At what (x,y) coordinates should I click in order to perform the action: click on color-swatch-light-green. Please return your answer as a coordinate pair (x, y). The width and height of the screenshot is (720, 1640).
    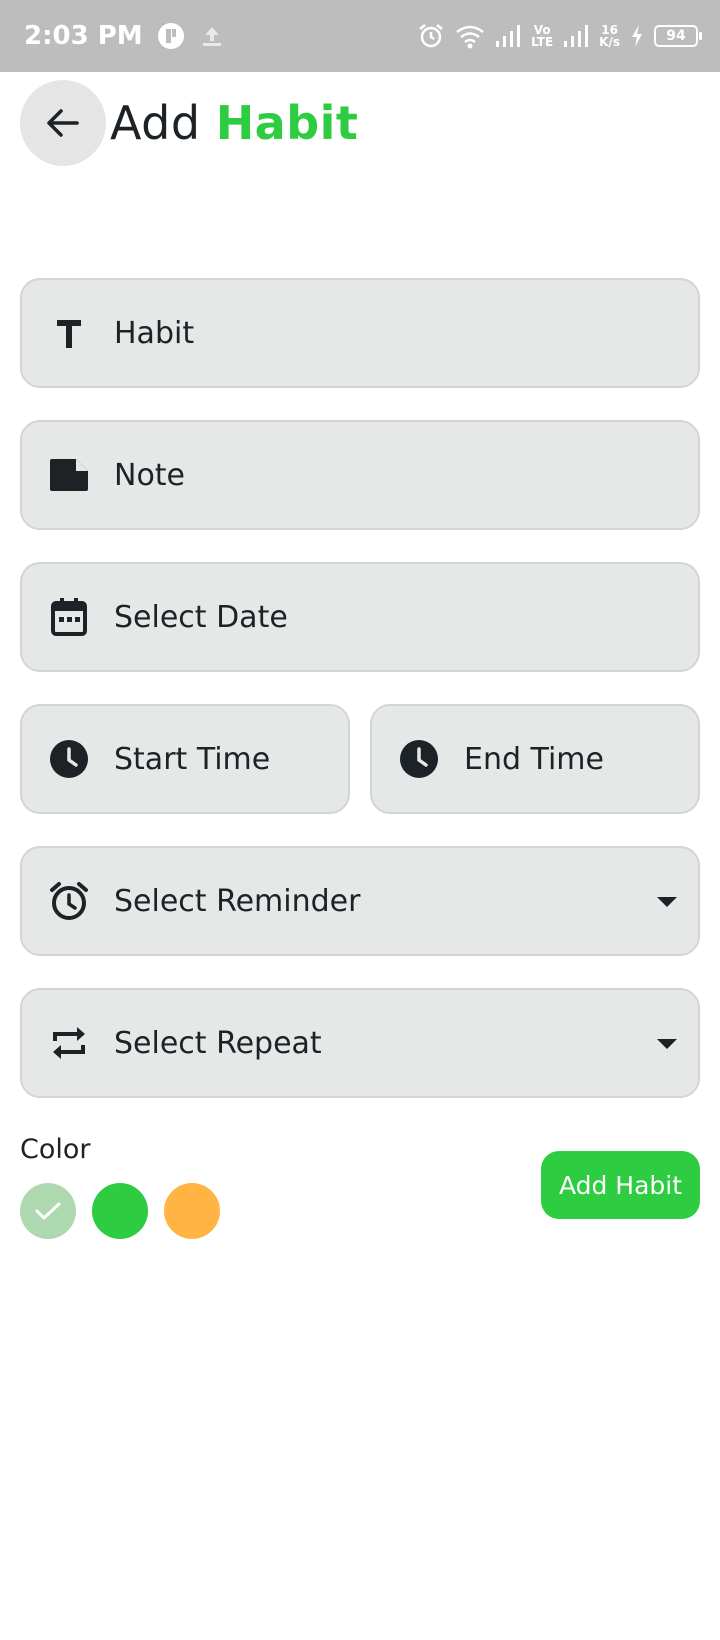
    Looking at the image, I should click on (48, 1211).